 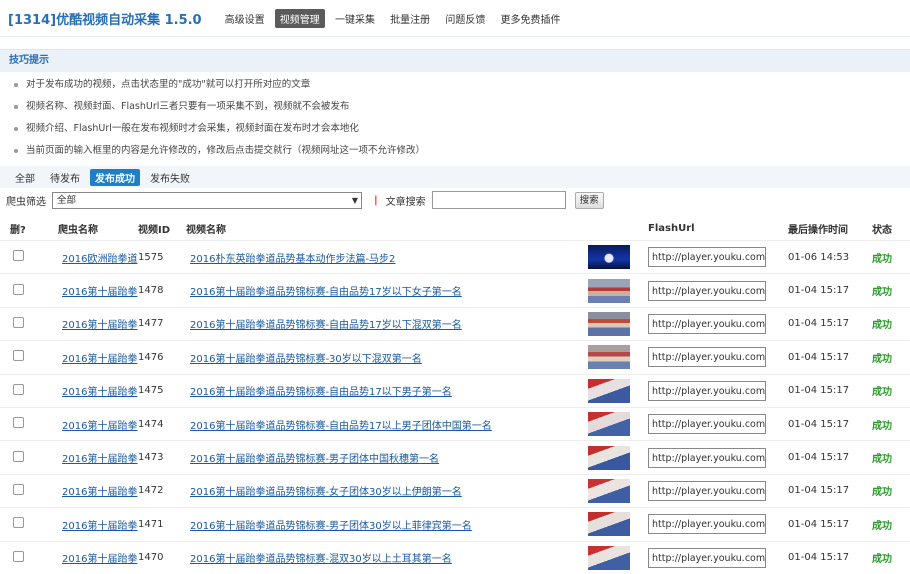 I want to click on article-search-input, so click(x=498, y=200).